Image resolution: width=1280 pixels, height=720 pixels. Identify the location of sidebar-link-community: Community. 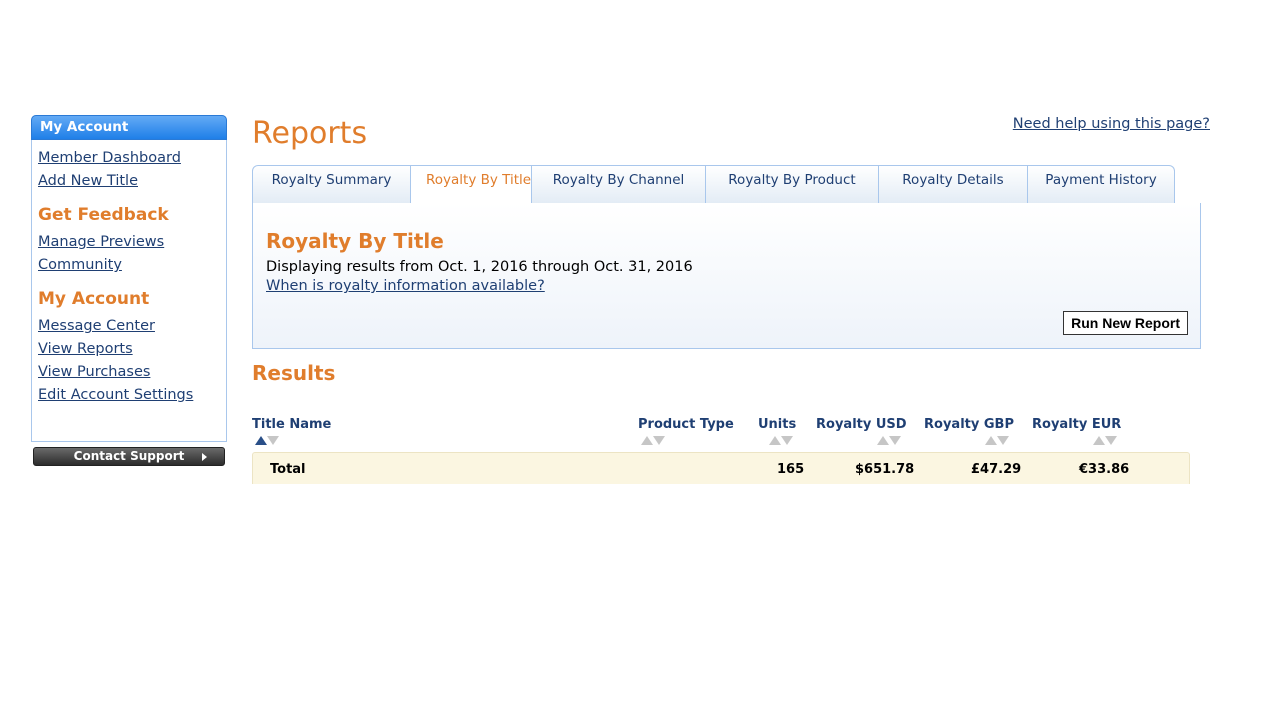
(132, 265).